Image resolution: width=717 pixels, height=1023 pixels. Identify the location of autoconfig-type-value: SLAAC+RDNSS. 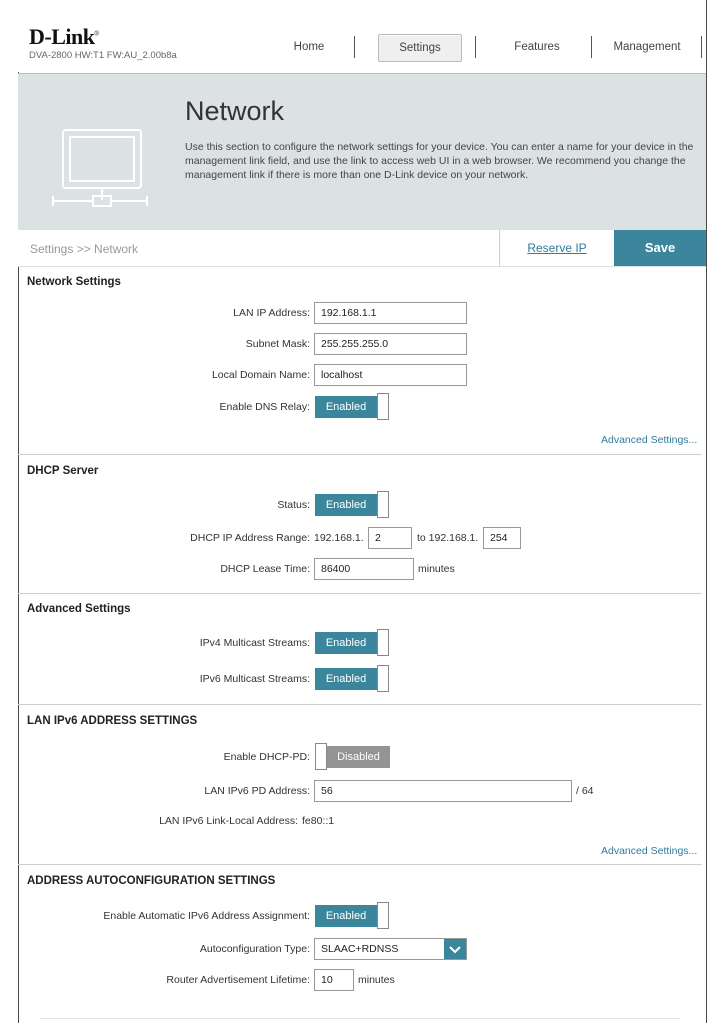
(360, 949).